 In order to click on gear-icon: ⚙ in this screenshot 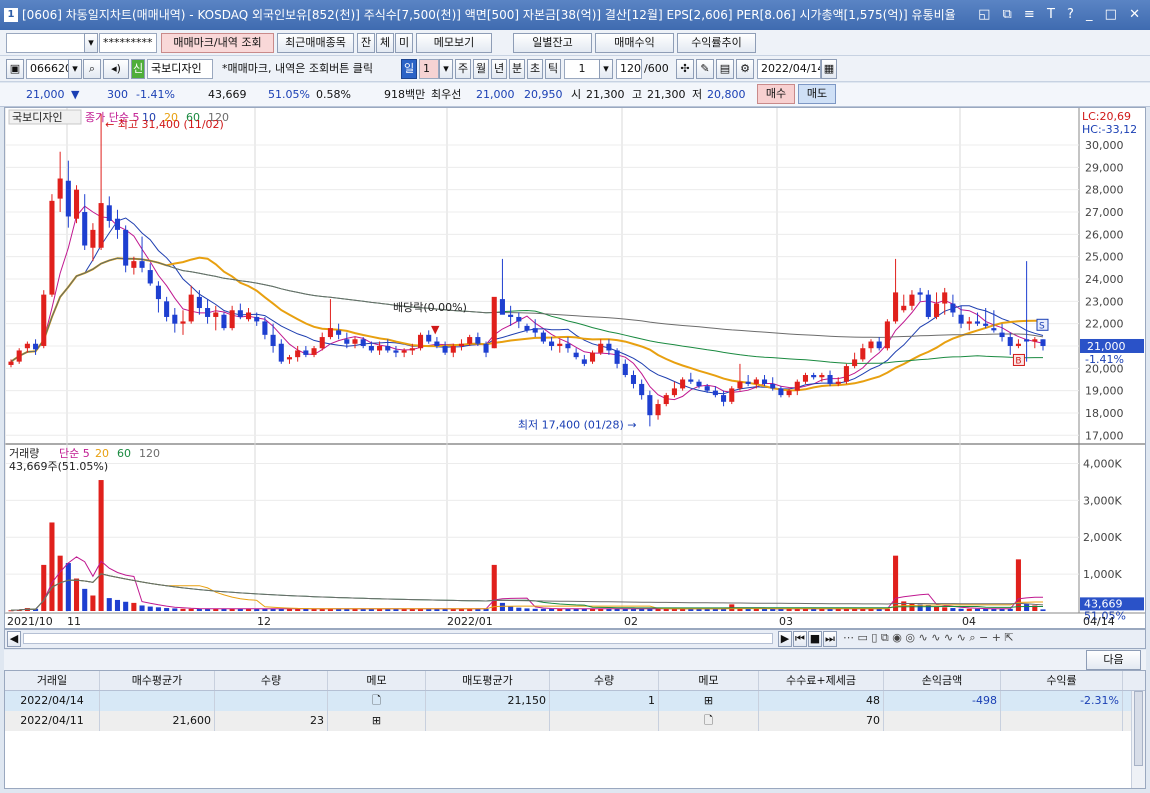, I will do `click(745, 69)`.